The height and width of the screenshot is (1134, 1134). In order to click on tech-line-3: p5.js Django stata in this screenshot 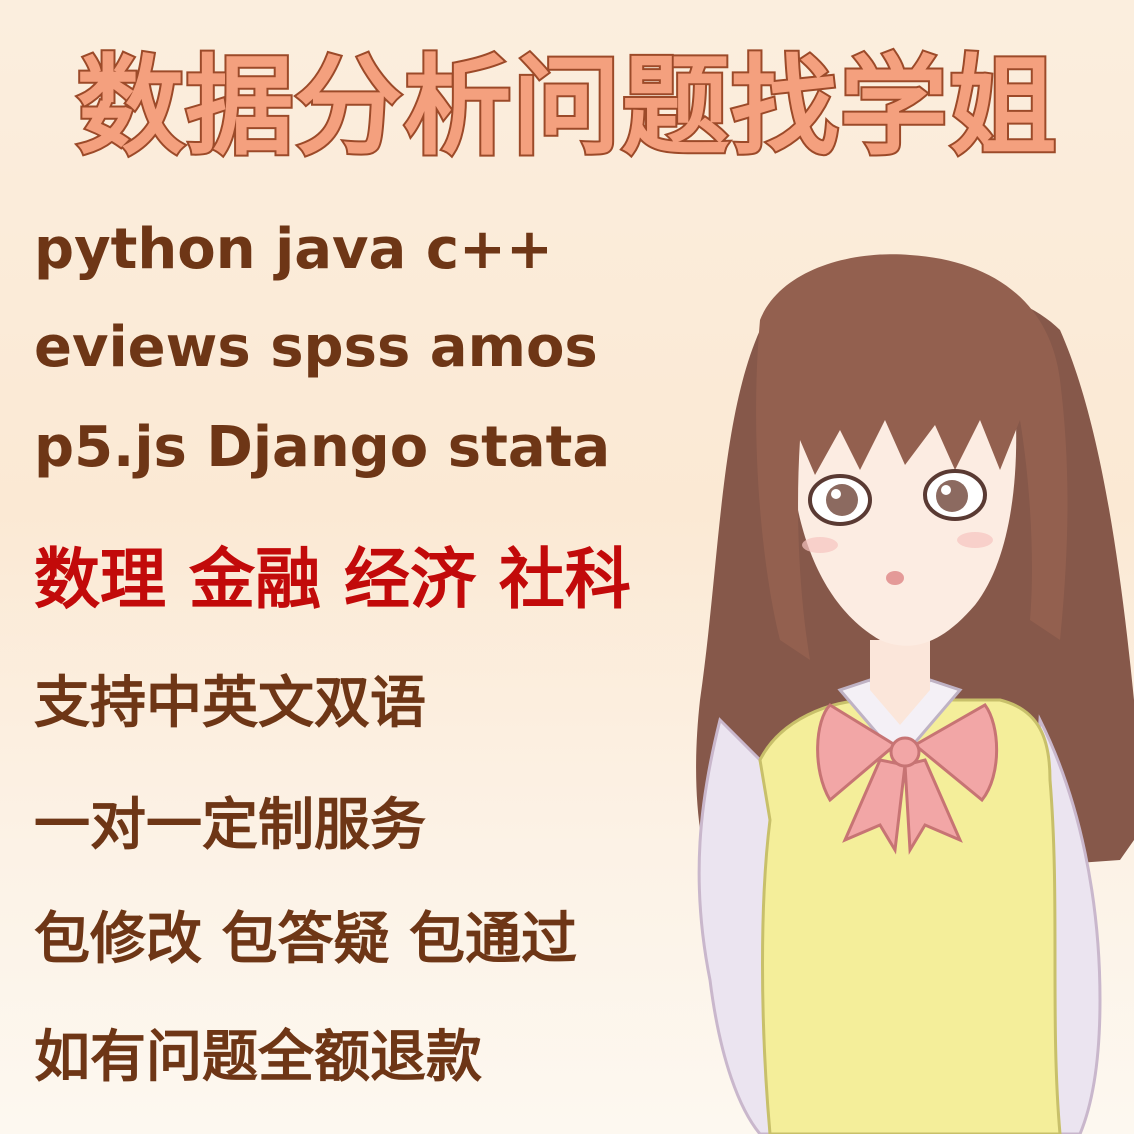, I will do `click(322, 447)`.